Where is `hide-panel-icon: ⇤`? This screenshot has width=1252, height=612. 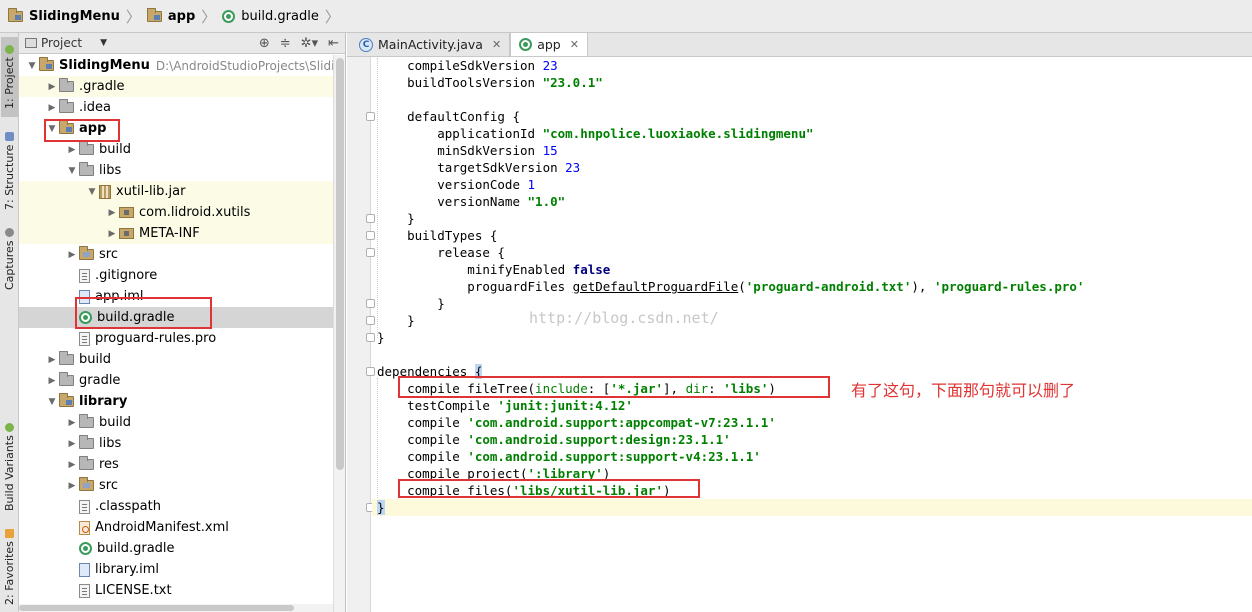 hide-panel-icon: ⇤ is located at coordinates (333, 43).